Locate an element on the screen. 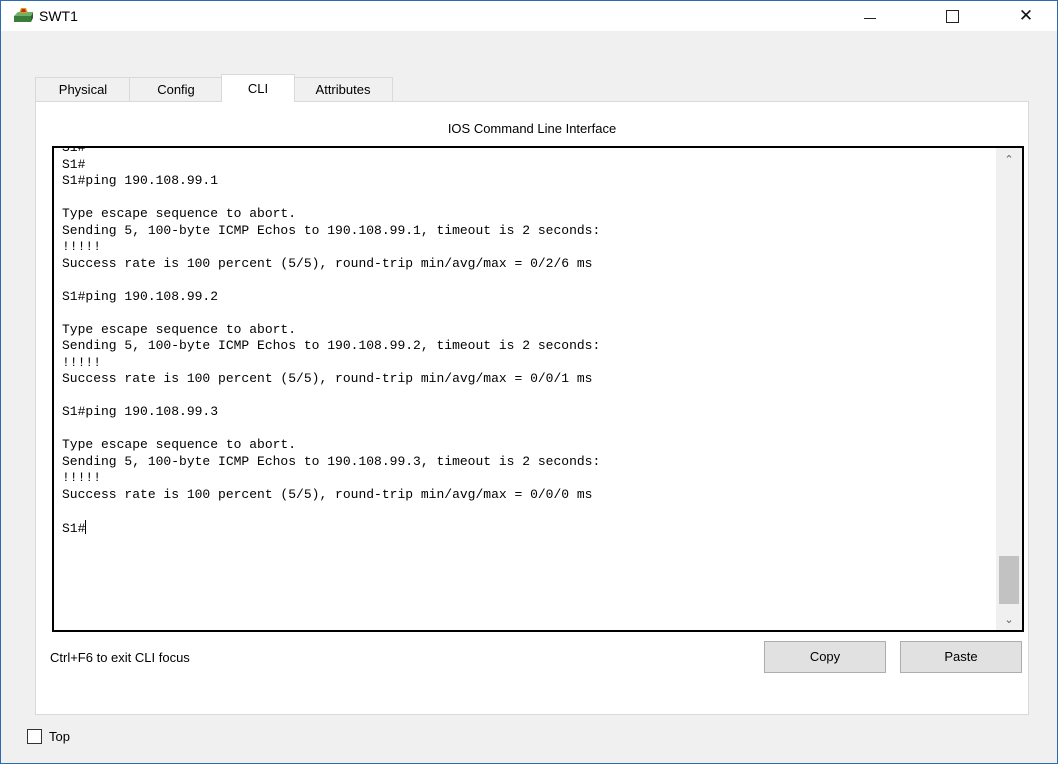  scroll-up-icon: ⌃ is located at coordinates (1009, 159).